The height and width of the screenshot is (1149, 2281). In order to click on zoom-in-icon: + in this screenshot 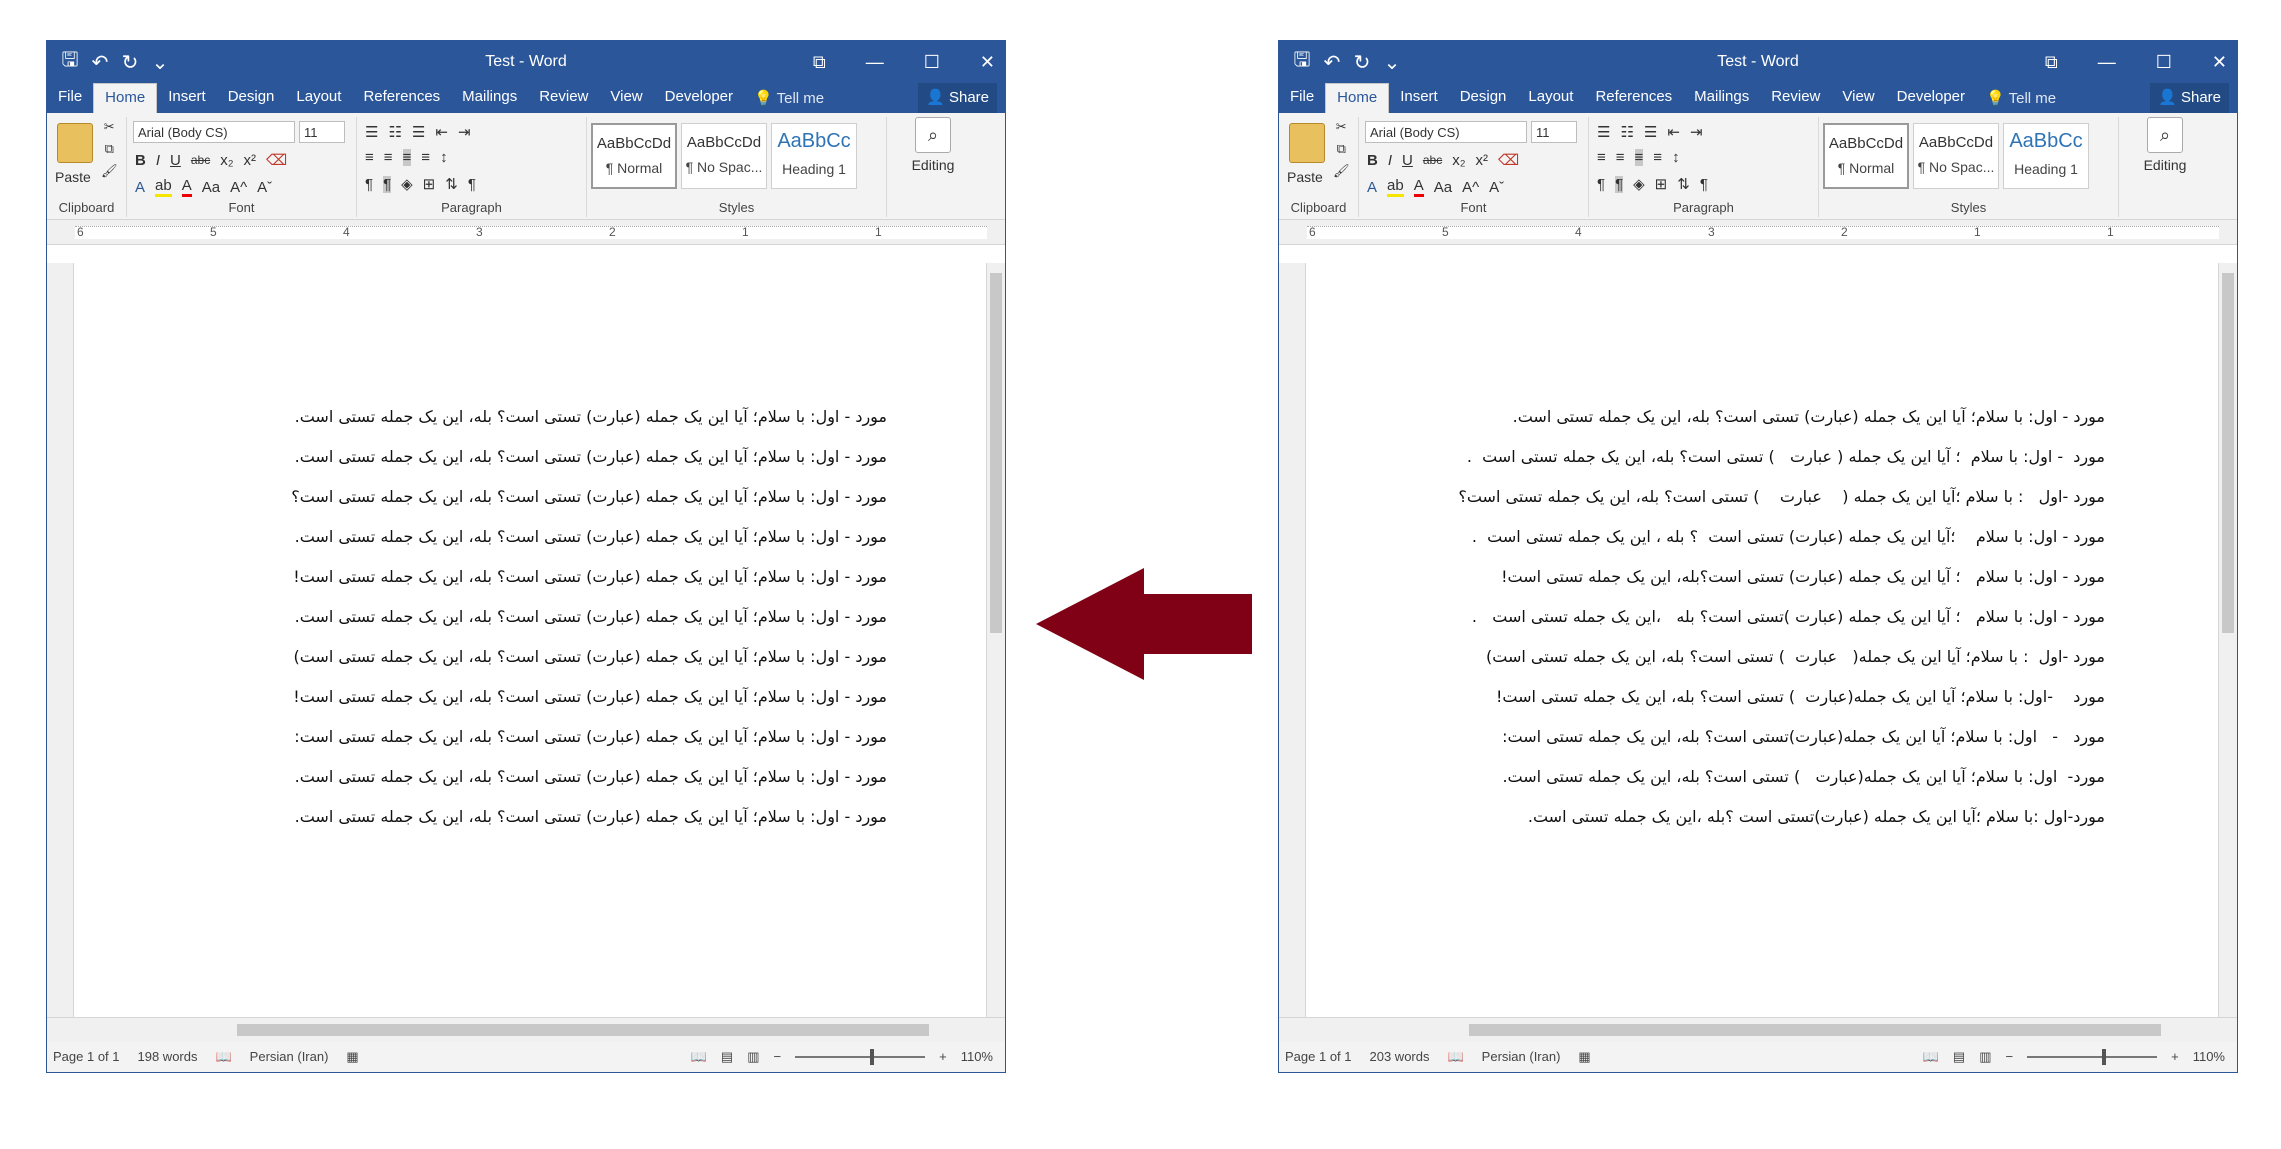, I will do `click(2175, 1057)`.